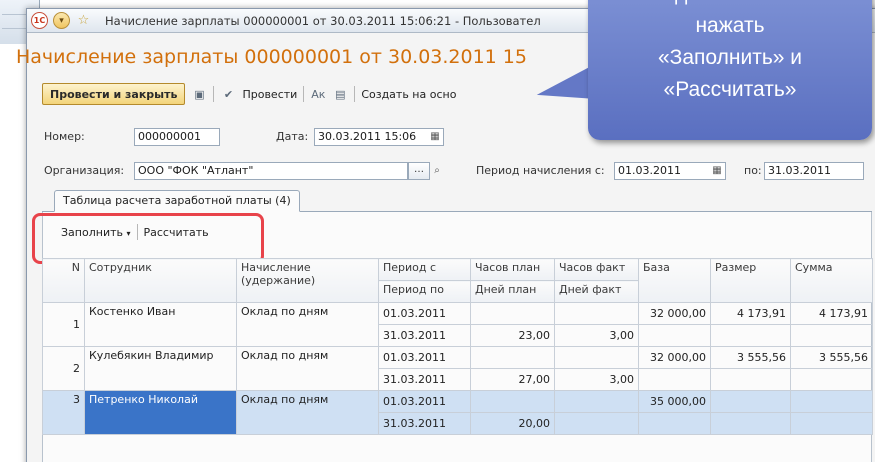  What do you see at coordinates (424, 269) in the screenshot?
I see `header-period-from: Период с` at bounding box center [424, 269].